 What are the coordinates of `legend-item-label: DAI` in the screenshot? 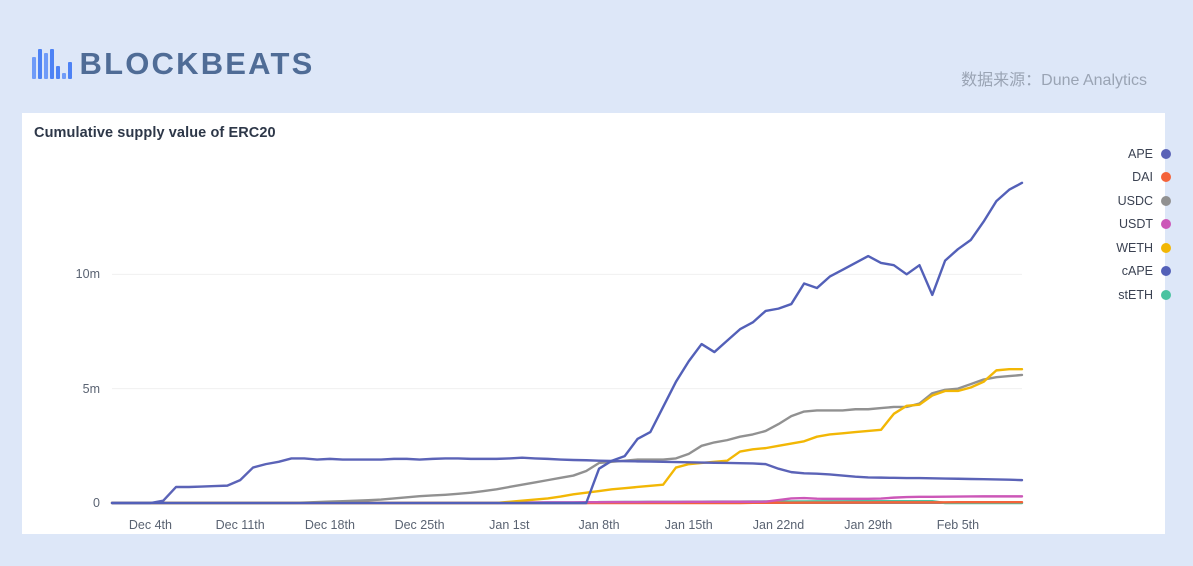 It's located at (1142, 177).